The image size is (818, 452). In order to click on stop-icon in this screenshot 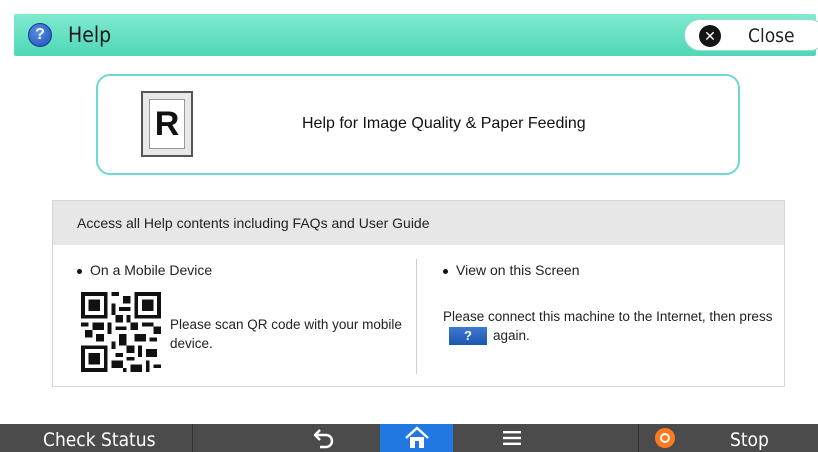, I will do `click(665, 438)`.